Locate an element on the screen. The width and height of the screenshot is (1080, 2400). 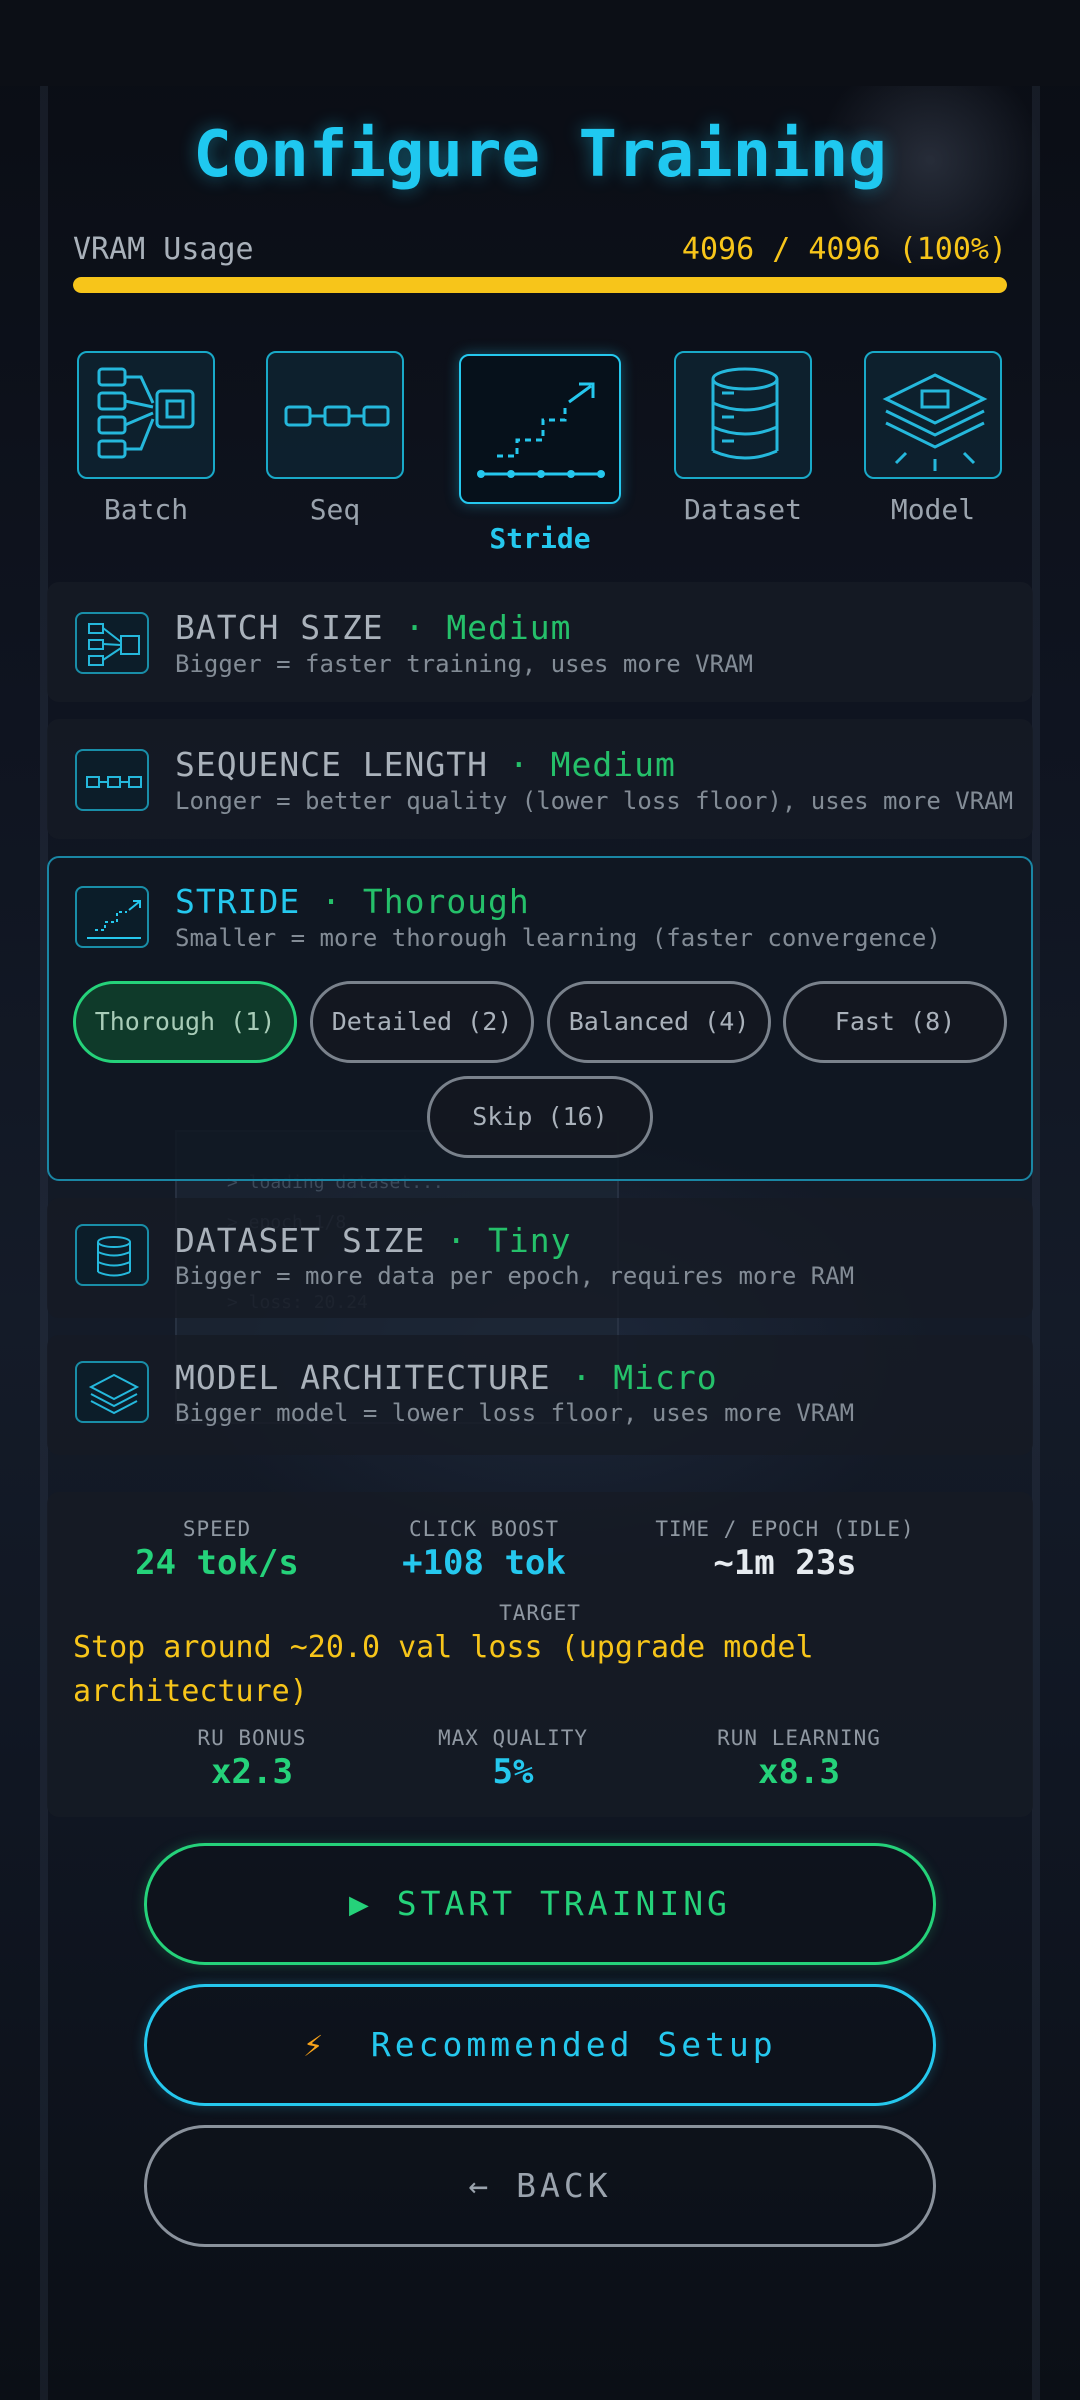
ru-bonus-value: x2.3 is located at coordinates (252, 1772).